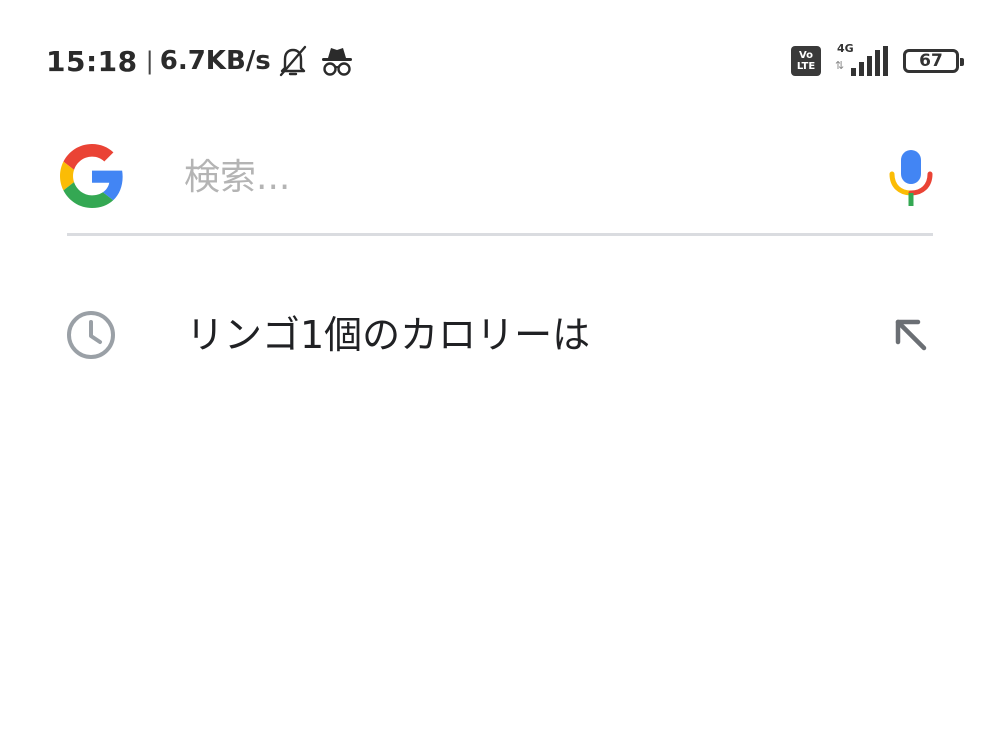 The height and width of the screenshot is (737, 999). I want to click on status-right: Vo LTE 4G ⇅ 67, so click(877, 61).